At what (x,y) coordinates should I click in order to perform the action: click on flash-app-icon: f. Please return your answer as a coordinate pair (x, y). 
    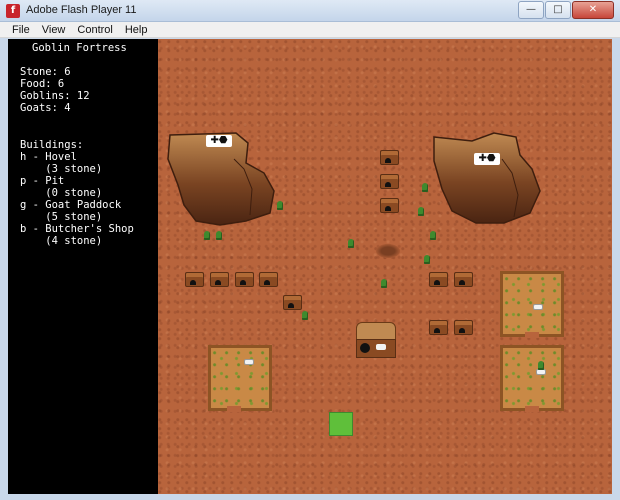
    Looking at the image, I should click on (13, 11).